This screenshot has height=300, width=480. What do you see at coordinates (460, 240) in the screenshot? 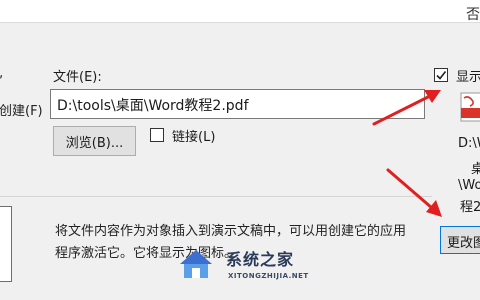
I see `change-icon-button: 更改图` at bounding box center [460, 240].